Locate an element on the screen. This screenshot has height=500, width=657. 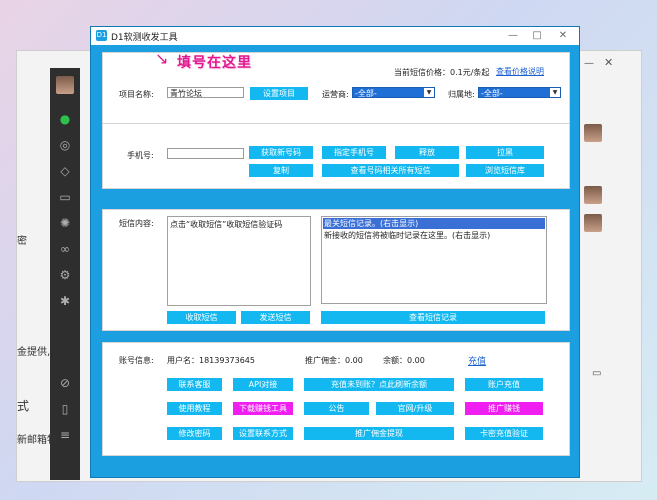
release-button: 释放 is located at coordinates (427, 152).